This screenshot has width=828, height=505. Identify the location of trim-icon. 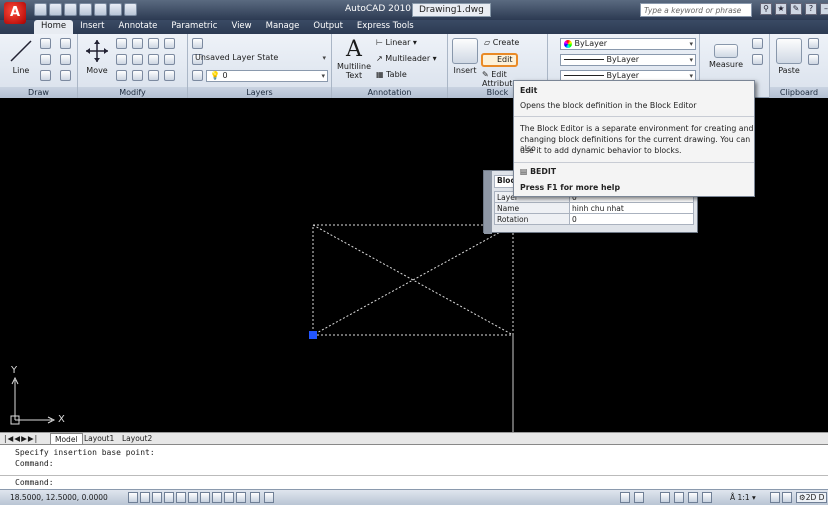
(153, 43).